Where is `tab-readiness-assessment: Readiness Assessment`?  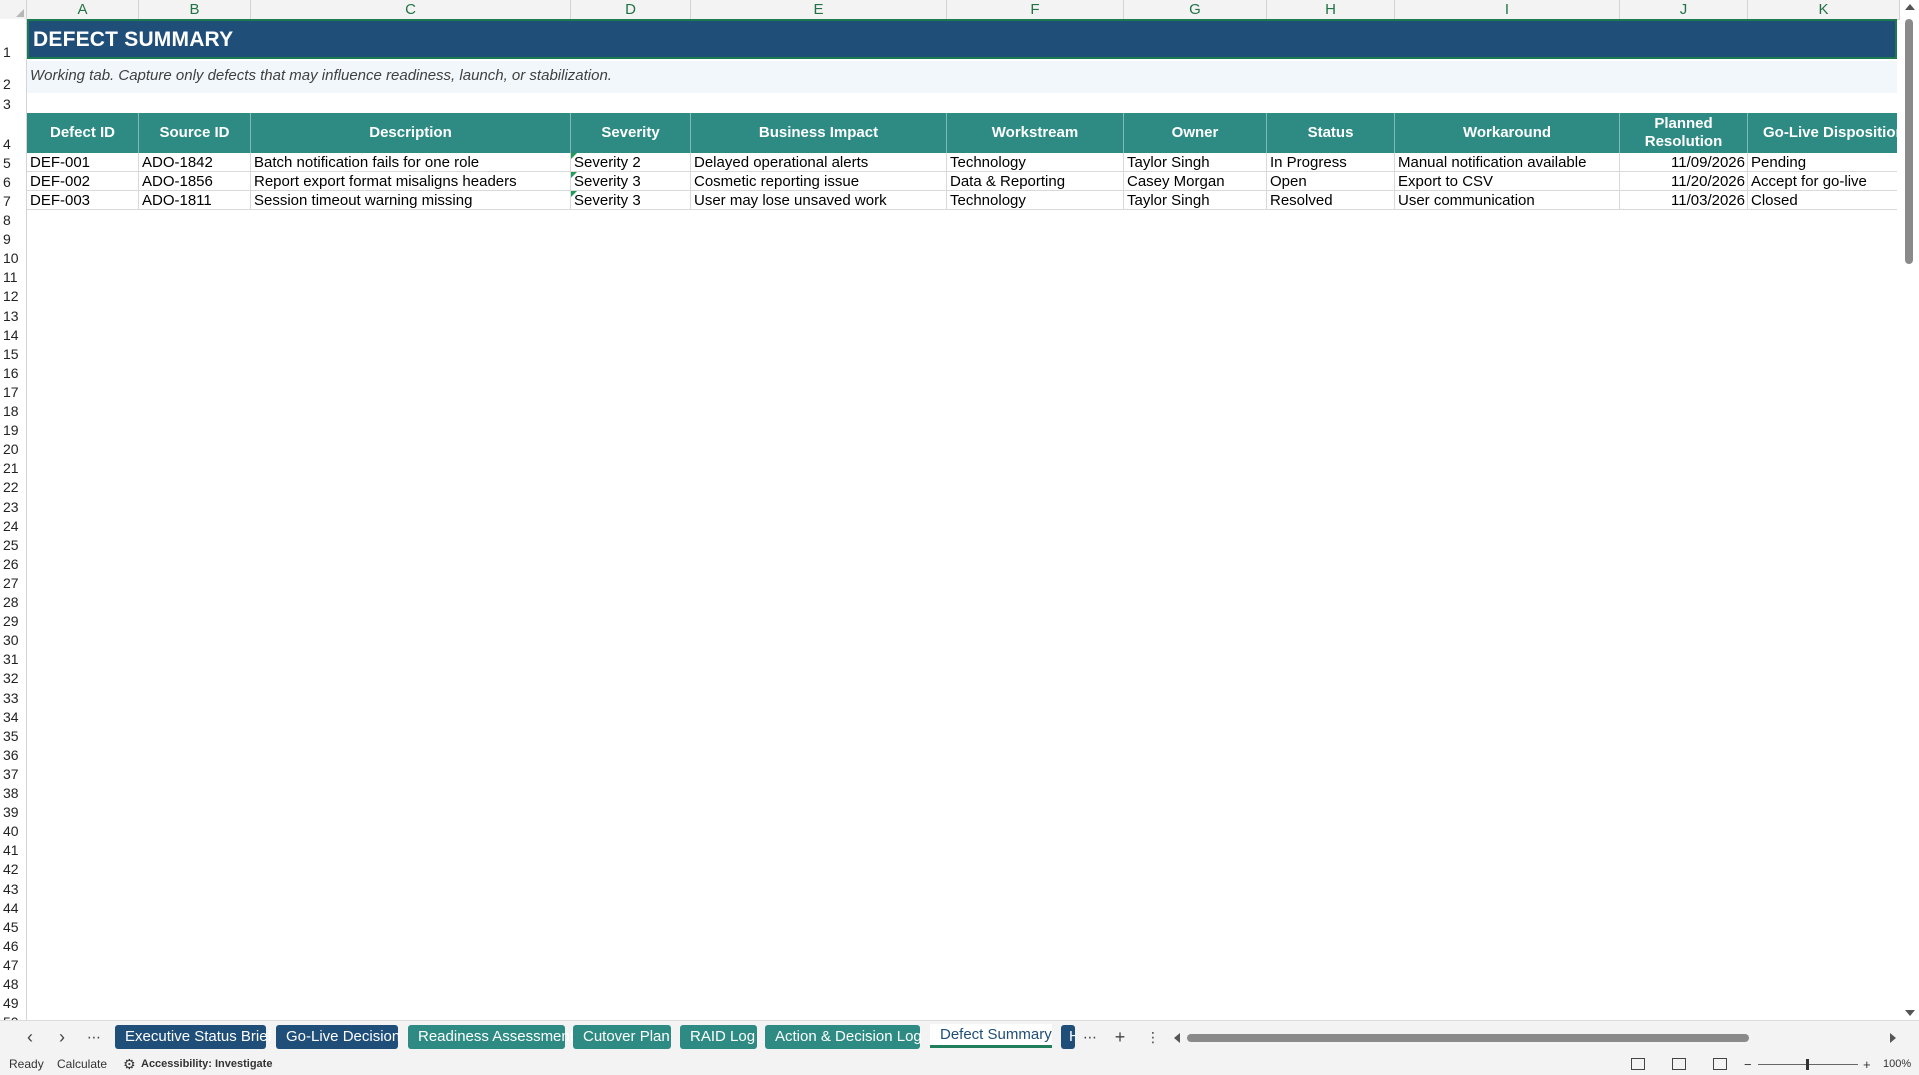
tab-readiness-assessment: Readiness Assessment is located at coordinates (491, 1037).